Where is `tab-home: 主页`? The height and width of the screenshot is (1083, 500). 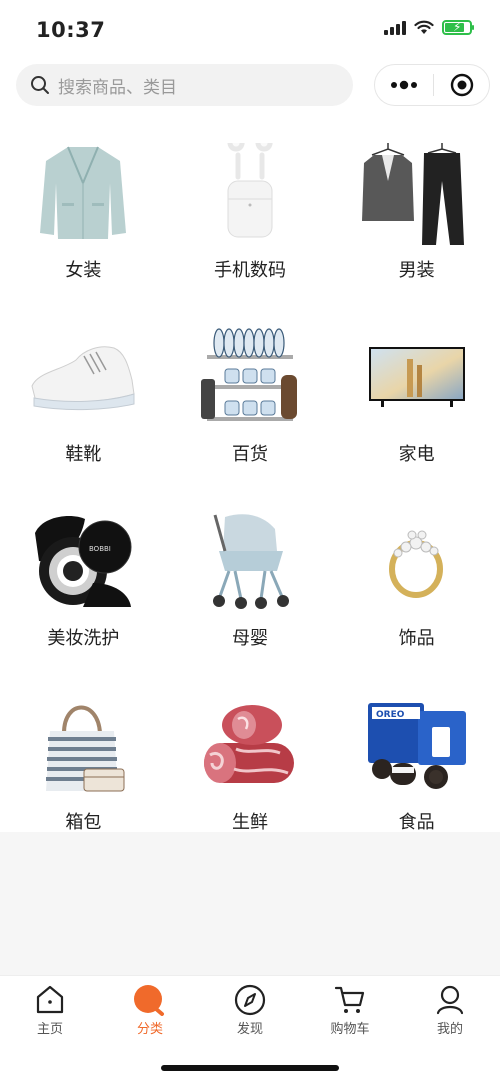
tab-home: 主页 is located at coordinates (50, 1010).